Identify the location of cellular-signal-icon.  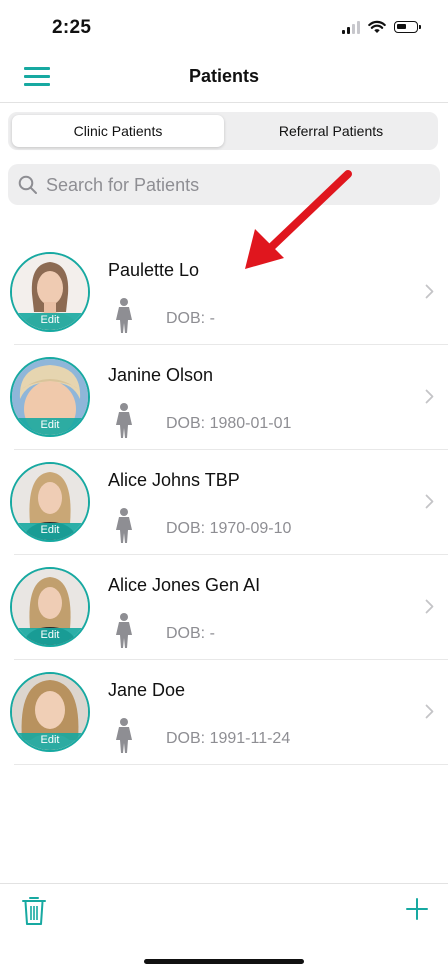
(351, 27).